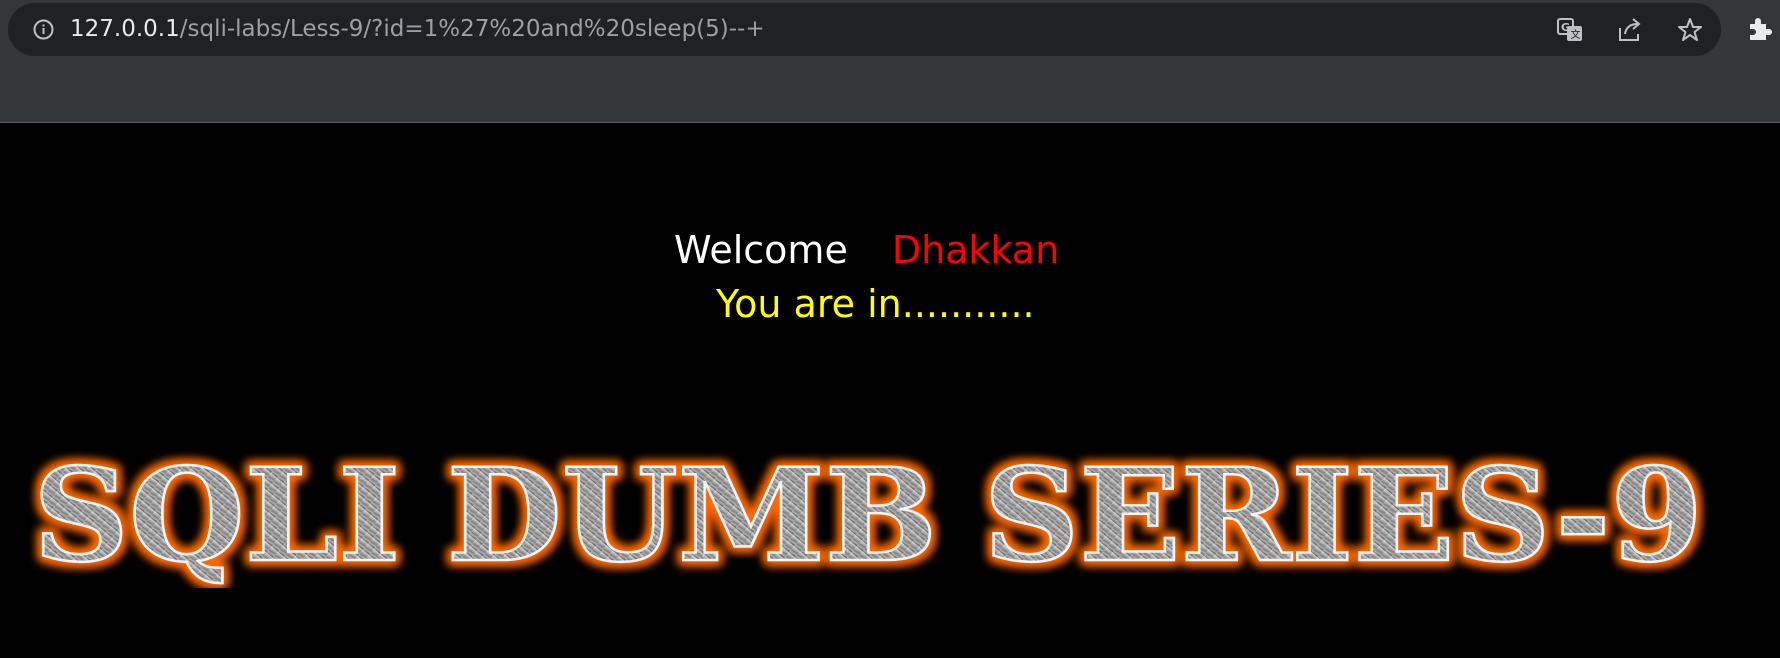 The height and width of the screenshot is (658, 1780). What do you see at coordinates (761, 250) in the screenshot?
I see `welcome-word: Welcome` at bounding box center [761, 250].